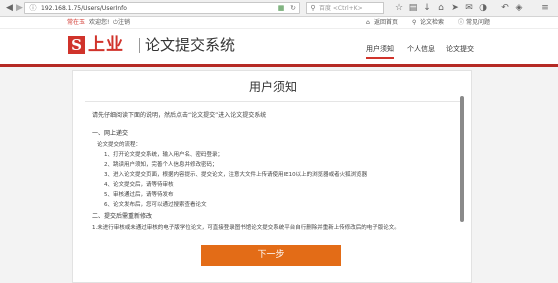  I want to click on undo-icon: ↶, so click(505, 8).